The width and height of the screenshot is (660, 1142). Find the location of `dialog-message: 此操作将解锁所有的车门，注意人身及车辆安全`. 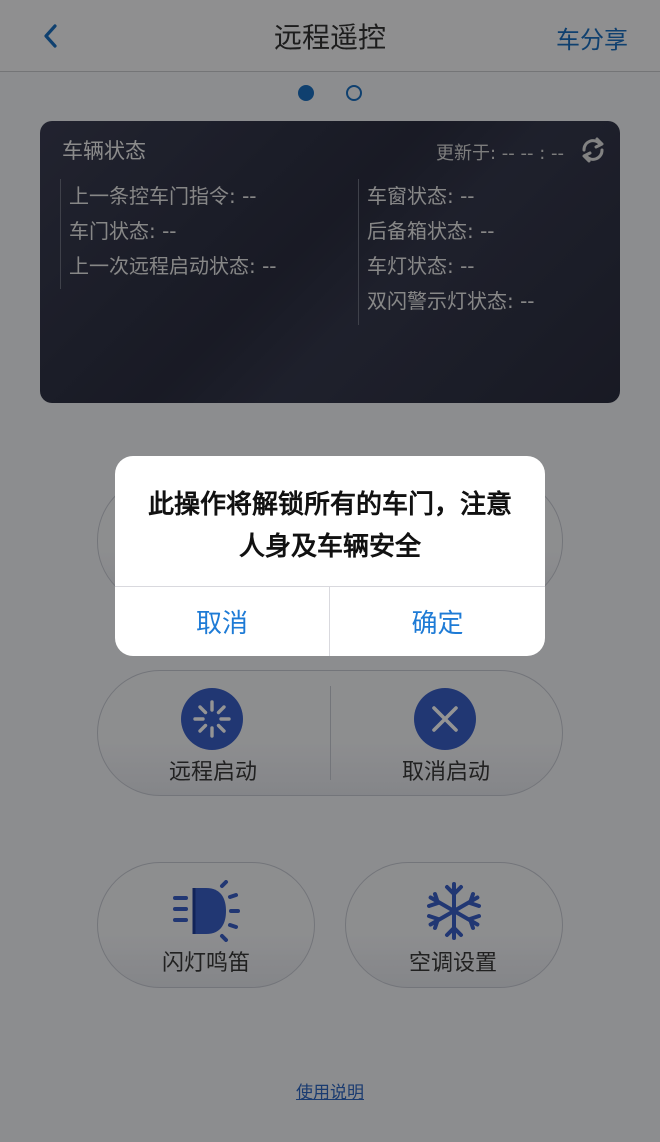

dialog-message: 此操作将解锁所有的车门，注意人身及车辆安全 is located at coordinates (329, 526).